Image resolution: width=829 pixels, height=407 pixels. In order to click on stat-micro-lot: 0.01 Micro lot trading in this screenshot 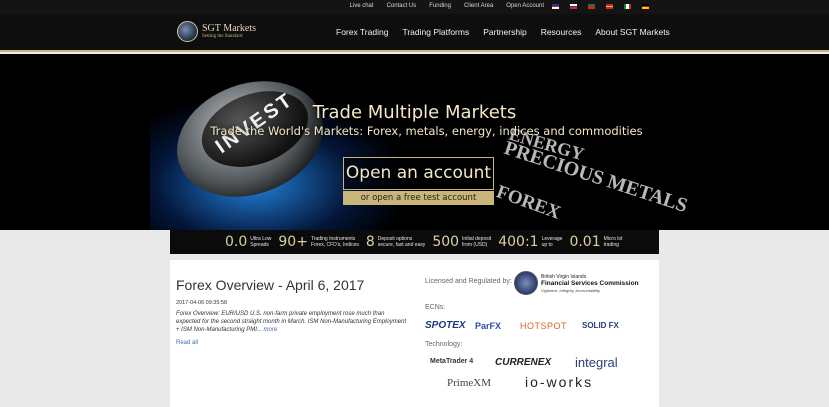, I will do `click(595, 242)`.